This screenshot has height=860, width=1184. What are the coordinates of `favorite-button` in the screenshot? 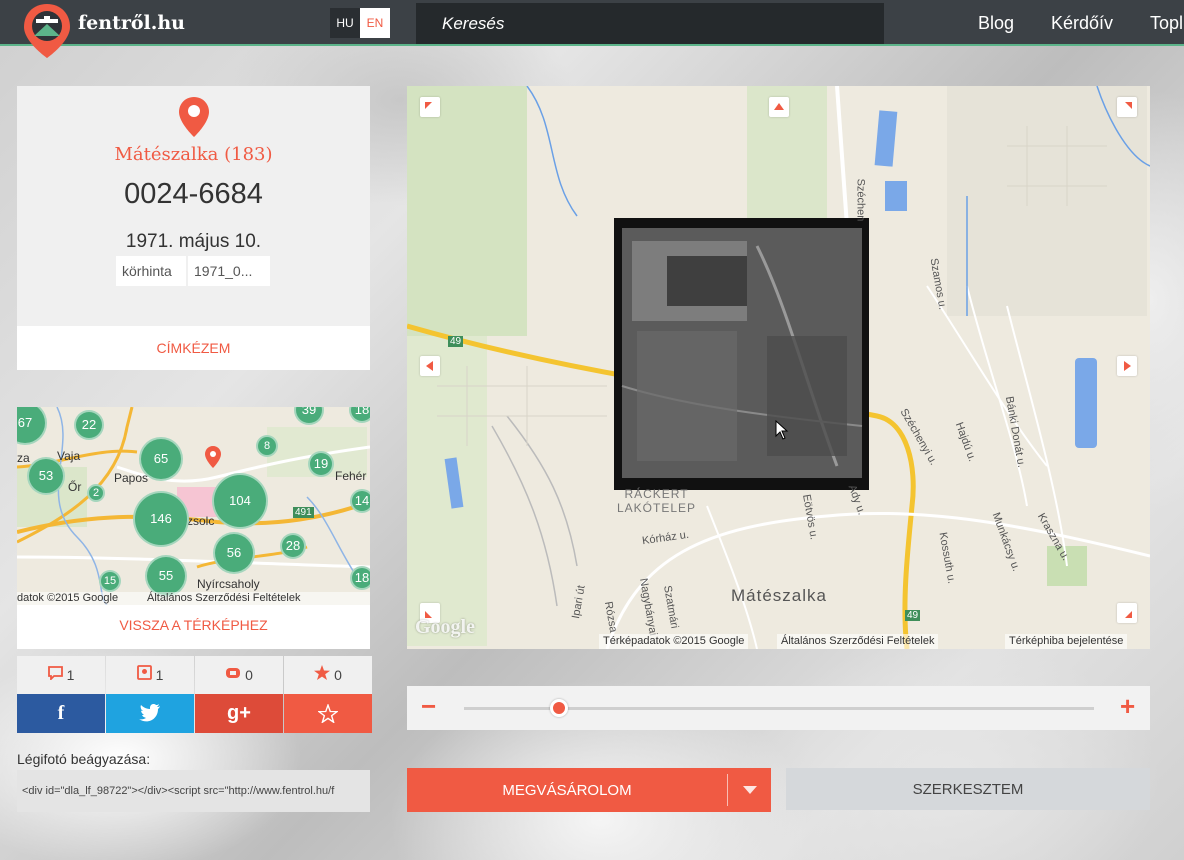 It's located at (328, 713).